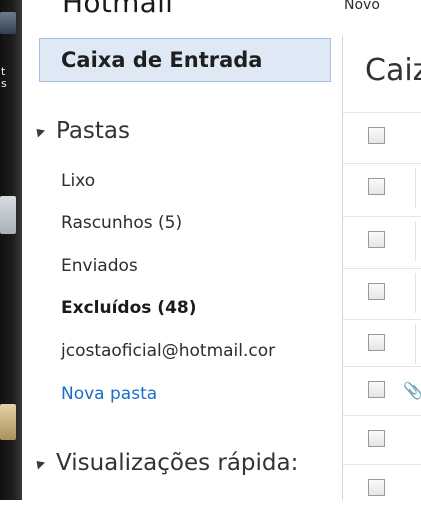 This screenshot has height=514, width=421. Describe the element at coordinates (362, 6) in the screenshot. I see `new-button: Novo` at that location.